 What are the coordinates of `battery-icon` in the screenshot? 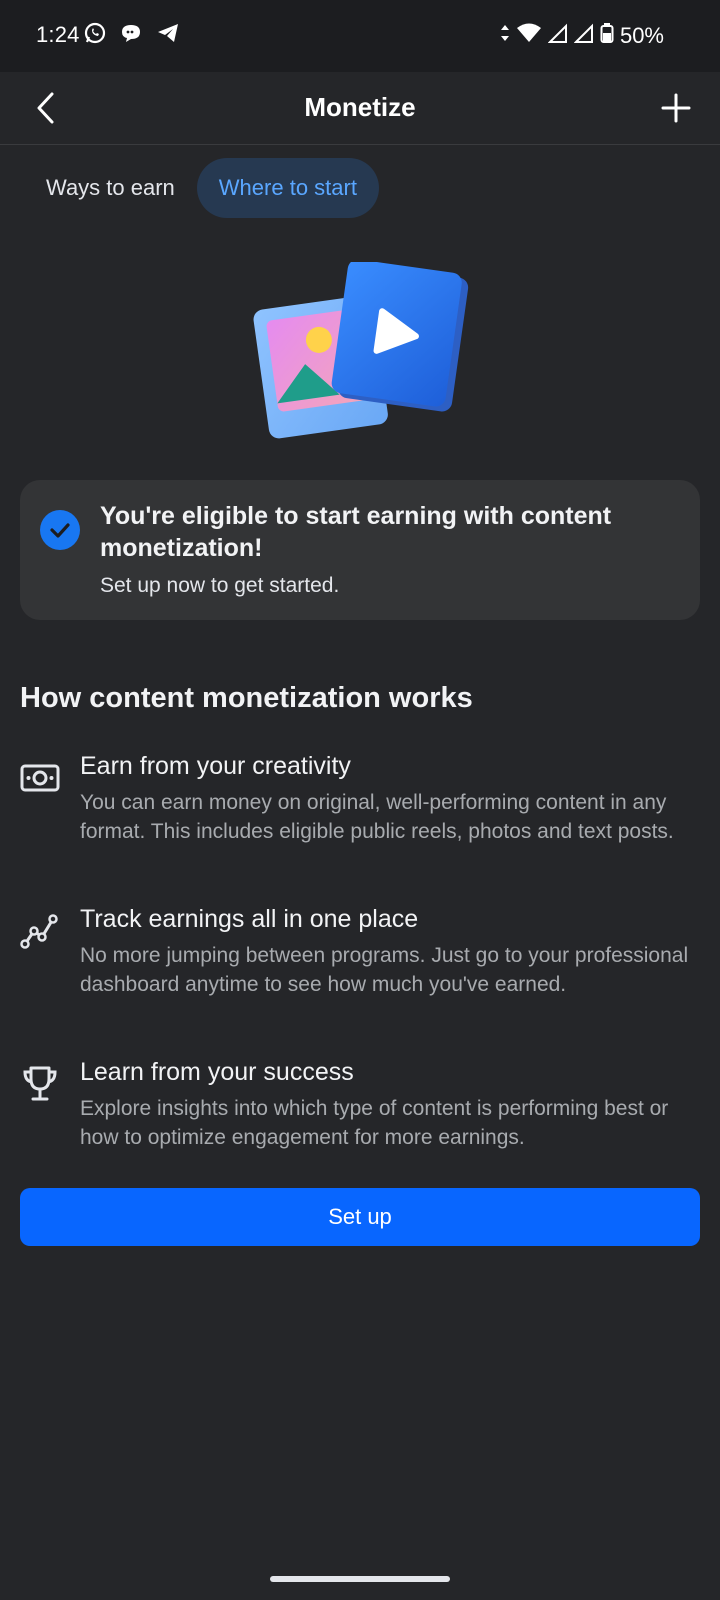 It's located at (607, 35).